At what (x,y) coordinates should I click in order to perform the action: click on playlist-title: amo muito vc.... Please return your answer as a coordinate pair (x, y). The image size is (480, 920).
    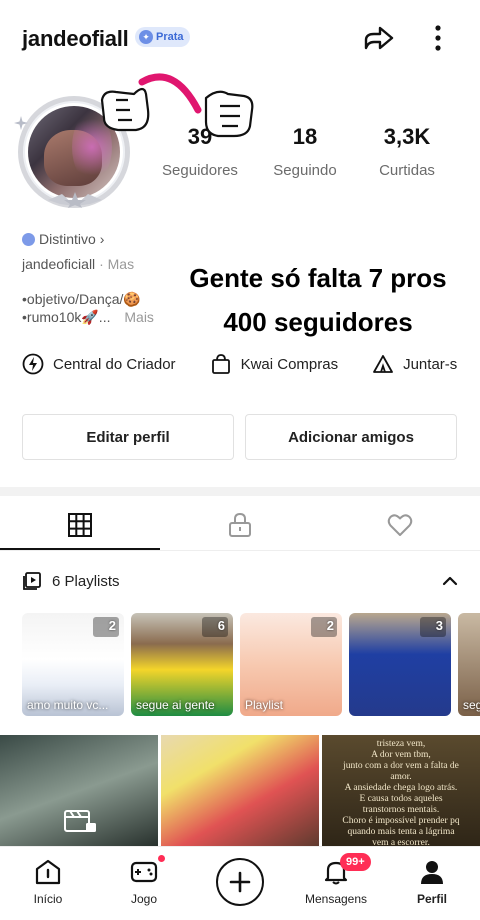
    Looking at the image, I should click on (68, 705).